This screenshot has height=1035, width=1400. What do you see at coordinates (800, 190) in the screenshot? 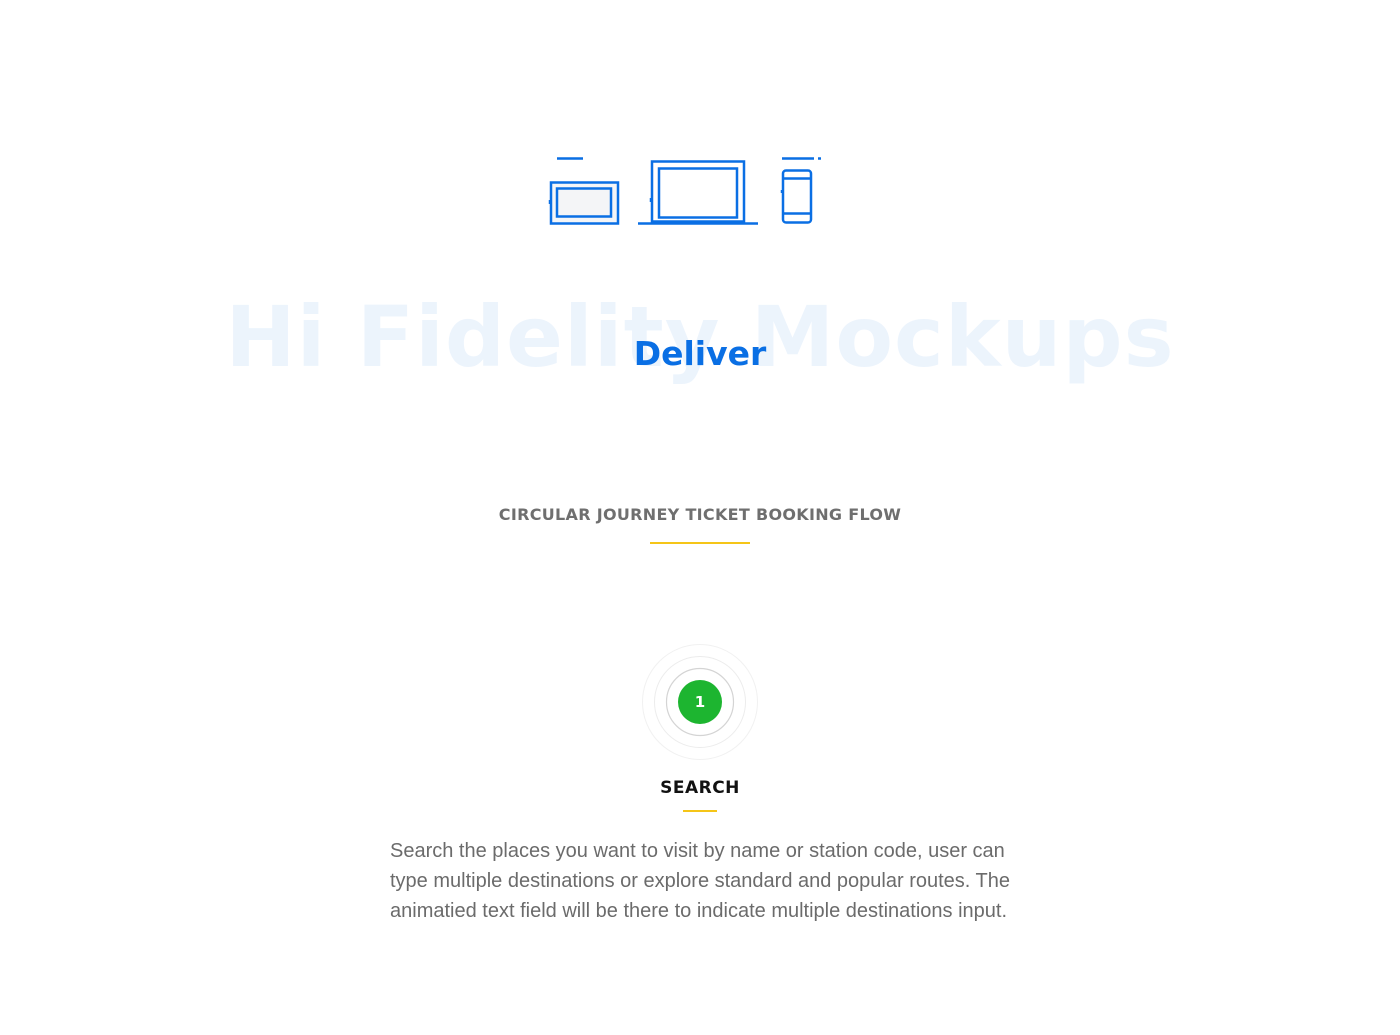
I see `phone-icon` at bounding box center [800, 190].